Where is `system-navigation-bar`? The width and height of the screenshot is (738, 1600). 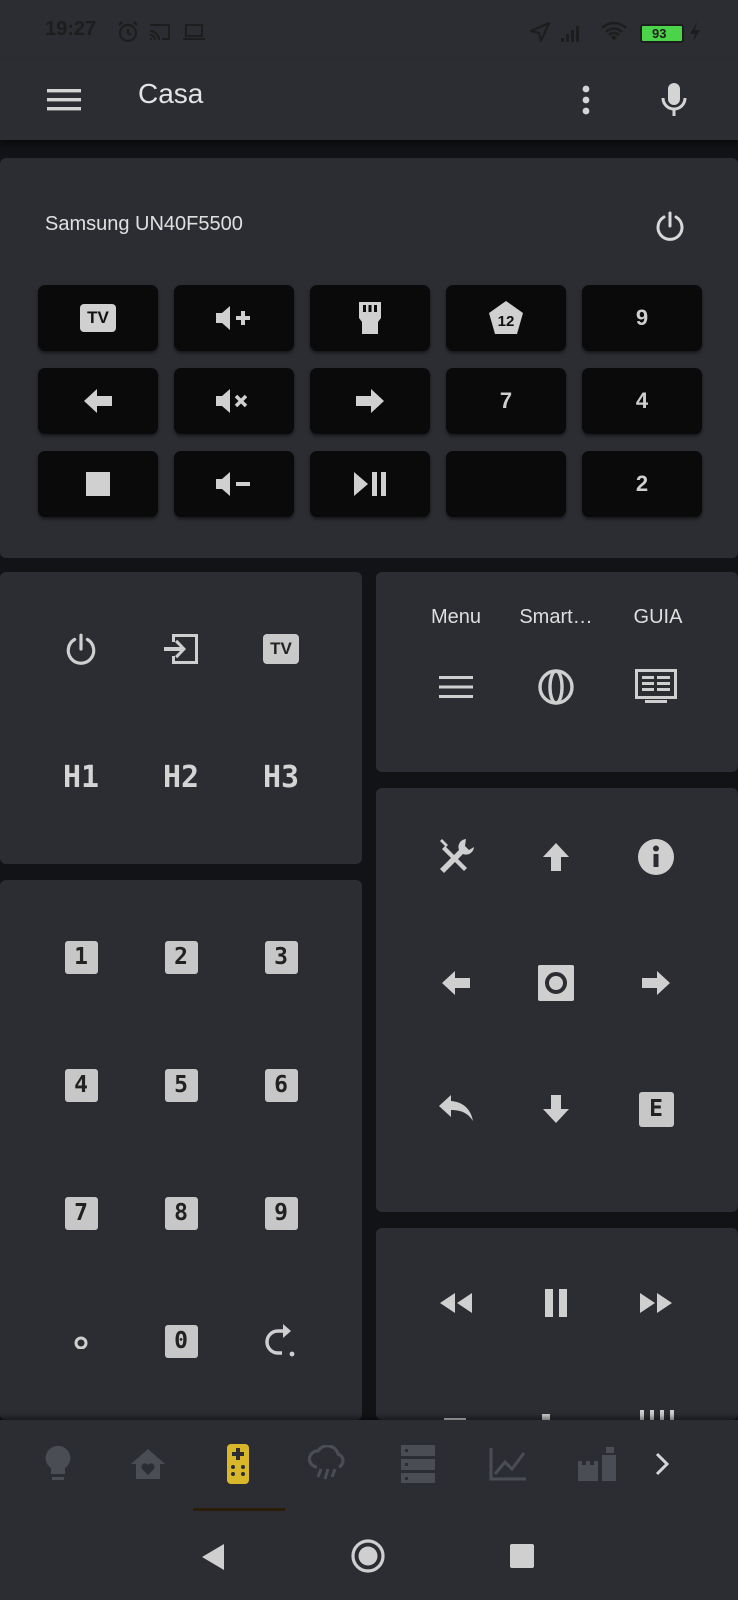 system-navigation-bar is located at coordinates (369, 1558).